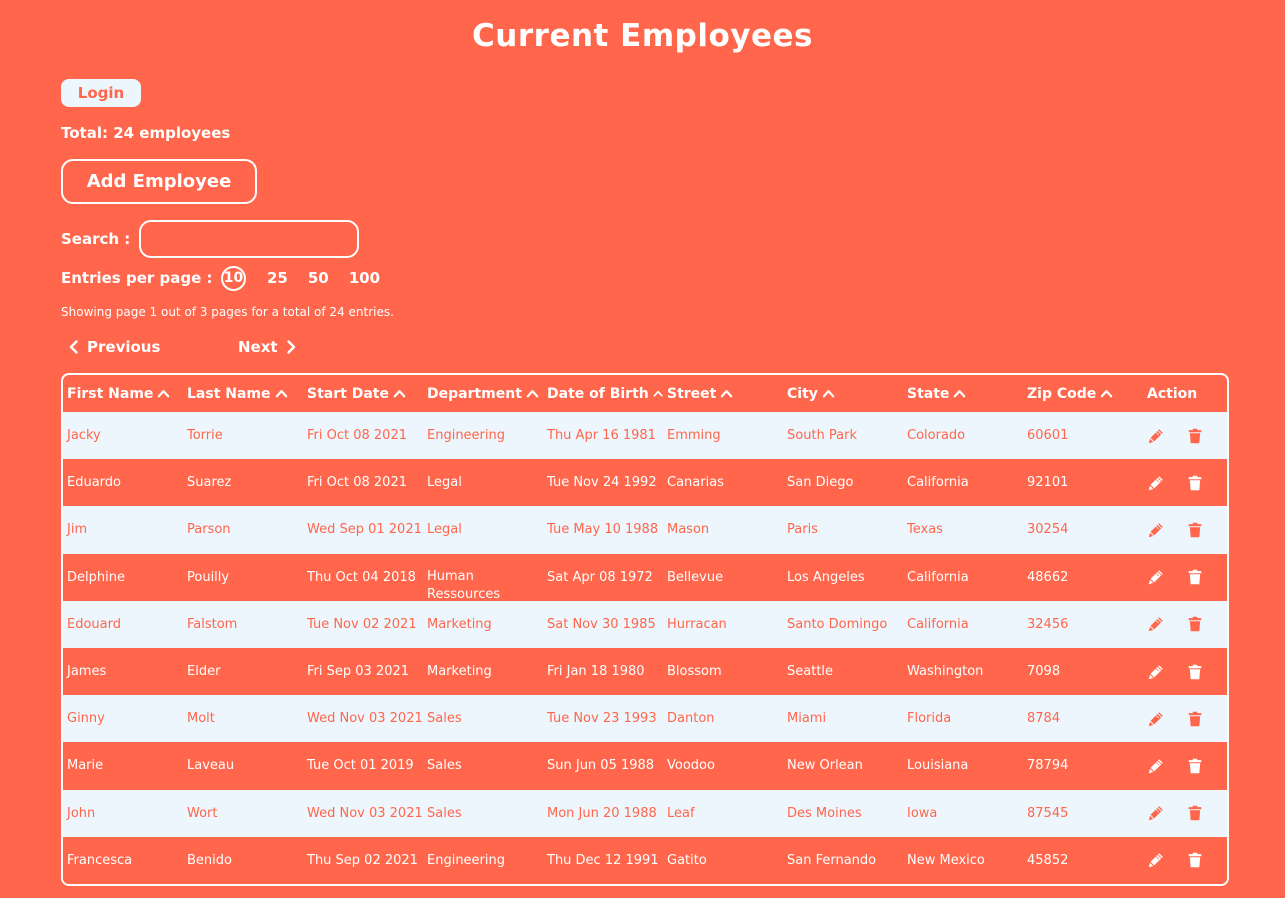 This screenshot has width=1285, height=898. Describe the element at coordinates (1044, 672) in the screenshot. I see `table-cell: 7098` at that location.